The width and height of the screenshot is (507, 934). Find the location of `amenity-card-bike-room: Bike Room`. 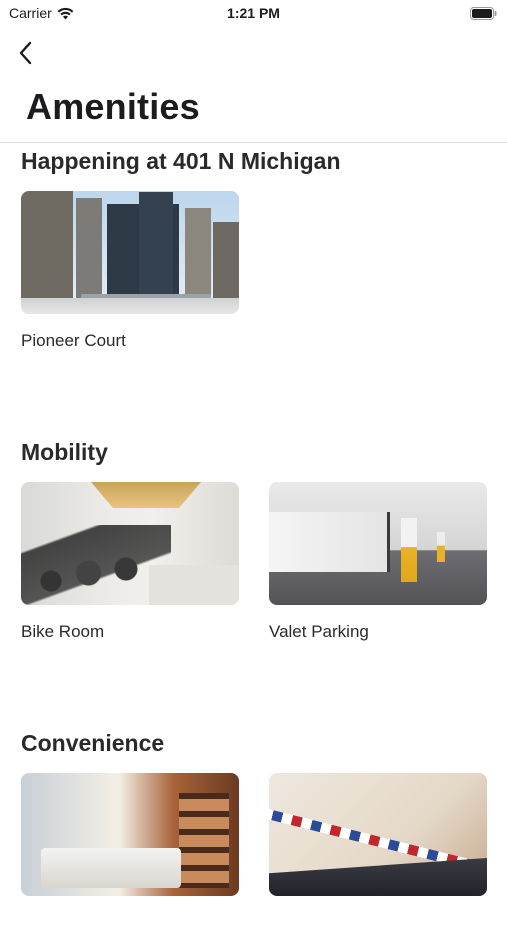

amenity-card-bike-room: Bike Room is located at coordinates (130, 562).